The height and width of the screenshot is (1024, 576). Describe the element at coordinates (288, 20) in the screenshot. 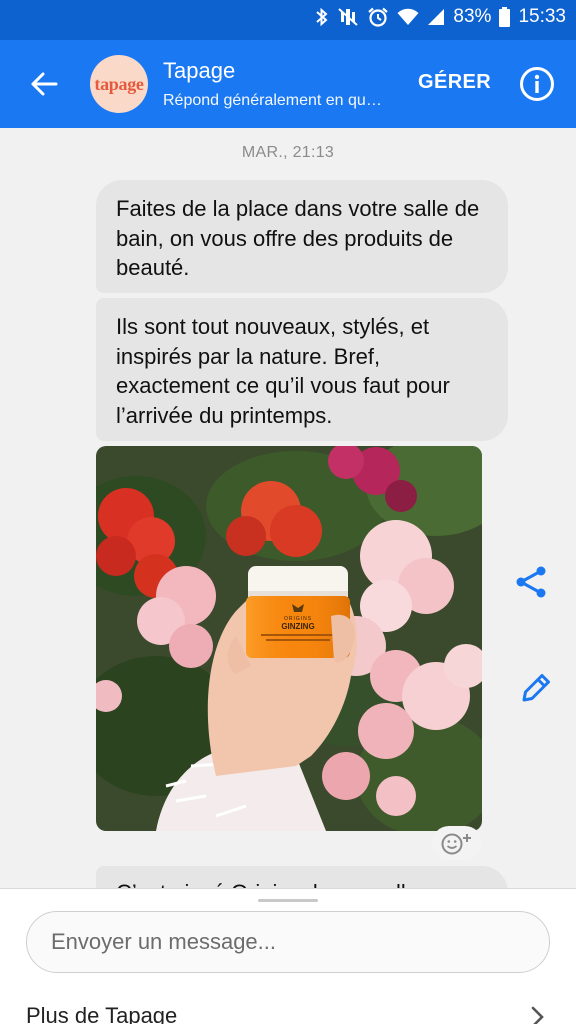

I see `status-bar: 83% 15:33` at that location.